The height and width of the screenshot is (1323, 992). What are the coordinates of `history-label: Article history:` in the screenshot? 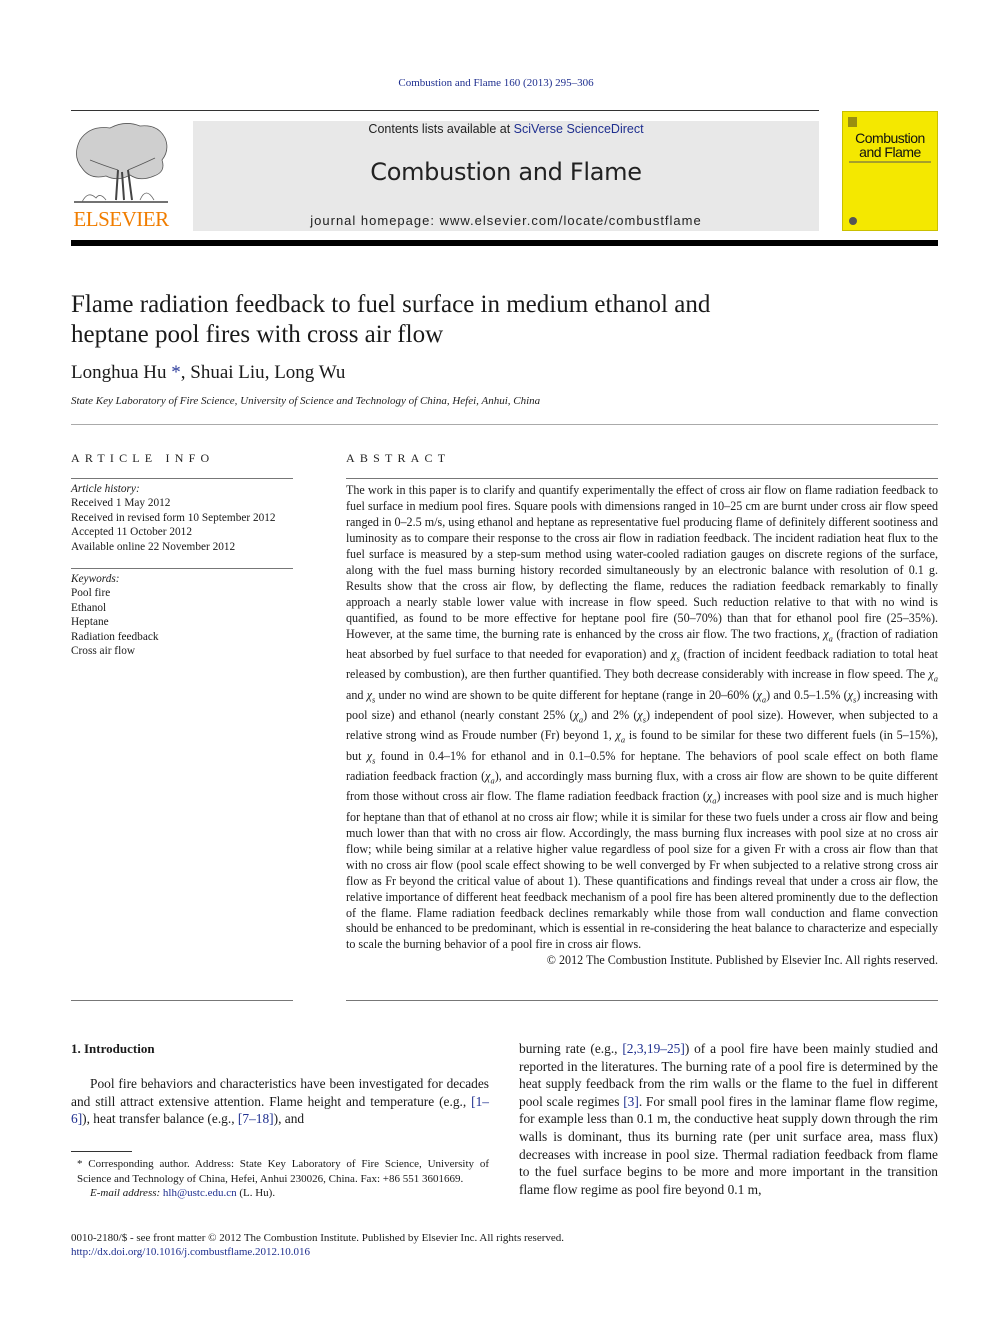 It's located at (105, 489).